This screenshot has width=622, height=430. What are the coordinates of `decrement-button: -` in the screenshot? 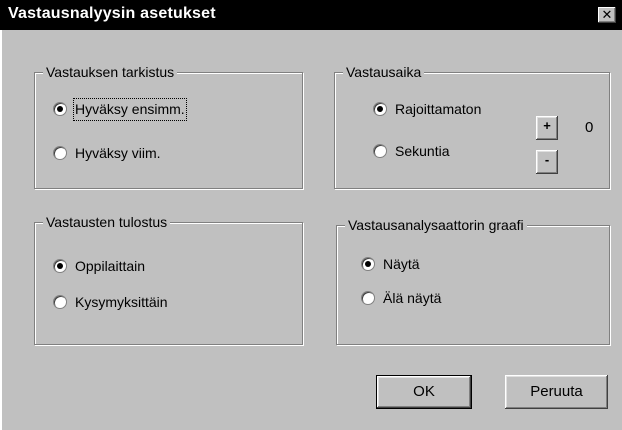 It's located at (547, 162).